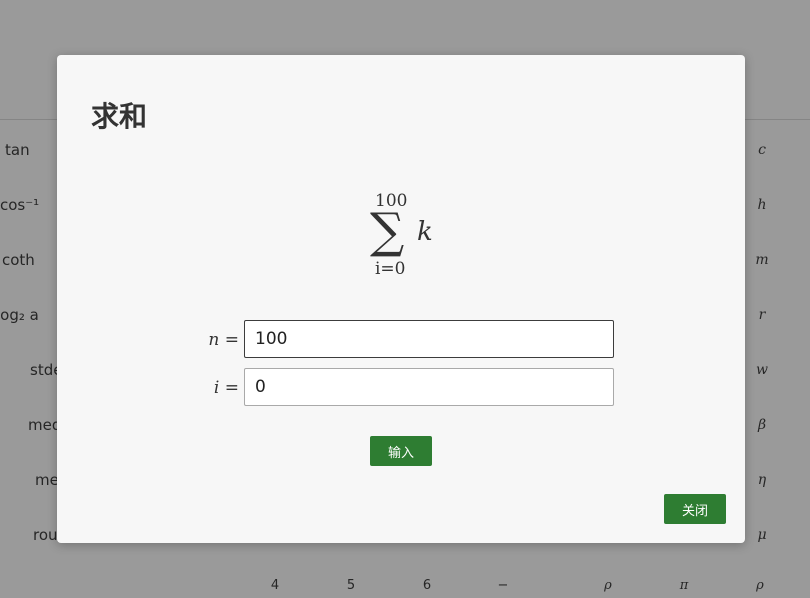 This screenshot has height=598, width=810. I want to click on n-input, so click(429, 339).